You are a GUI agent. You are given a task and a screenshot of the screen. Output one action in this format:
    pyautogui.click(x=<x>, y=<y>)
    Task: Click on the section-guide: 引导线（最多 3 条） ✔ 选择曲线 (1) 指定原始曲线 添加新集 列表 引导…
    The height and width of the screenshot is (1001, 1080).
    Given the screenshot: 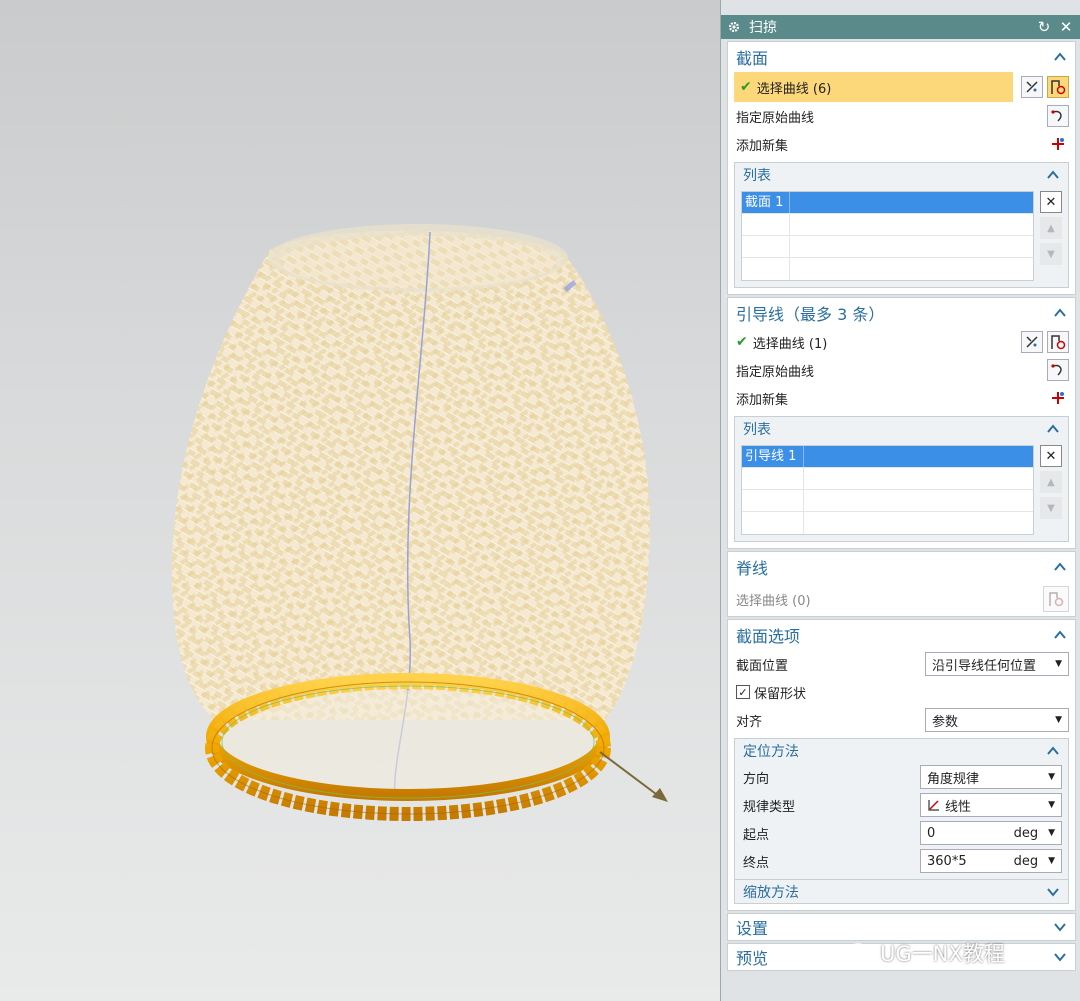 What is the action you would take?
    pyautogui.click(x=901, y=423)
    